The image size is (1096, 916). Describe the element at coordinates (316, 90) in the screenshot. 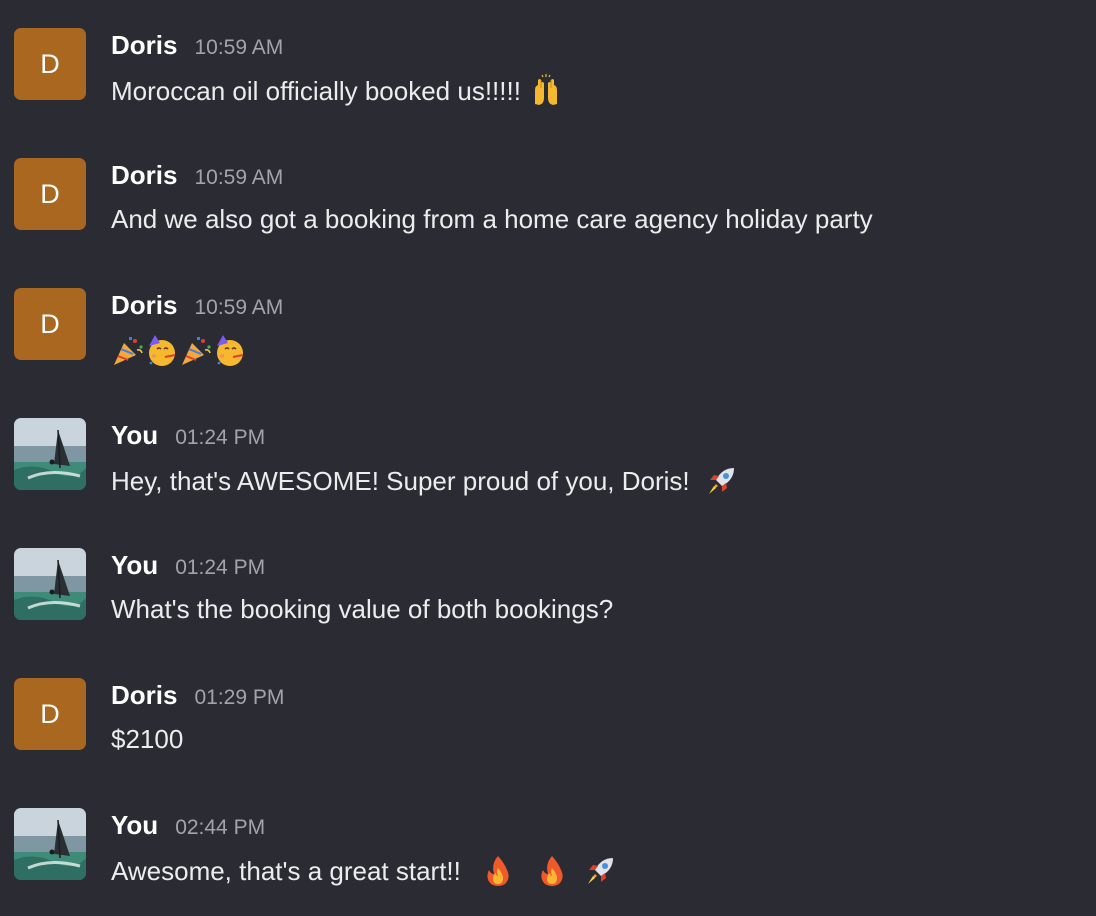

I see `message-text: Moroccan oil officially booked us!!!!!` at that location.